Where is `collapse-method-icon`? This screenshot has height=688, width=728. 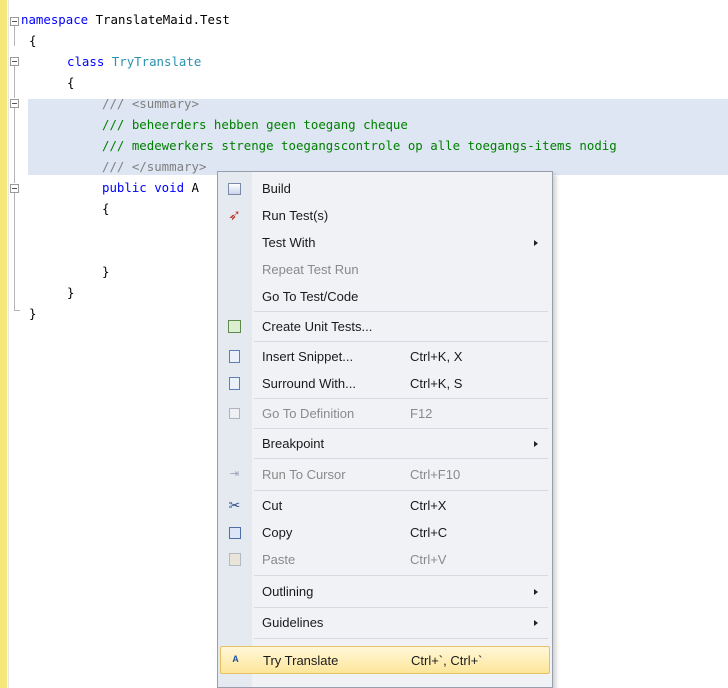
collapse-method-icon is located at coordinates (14, 188).